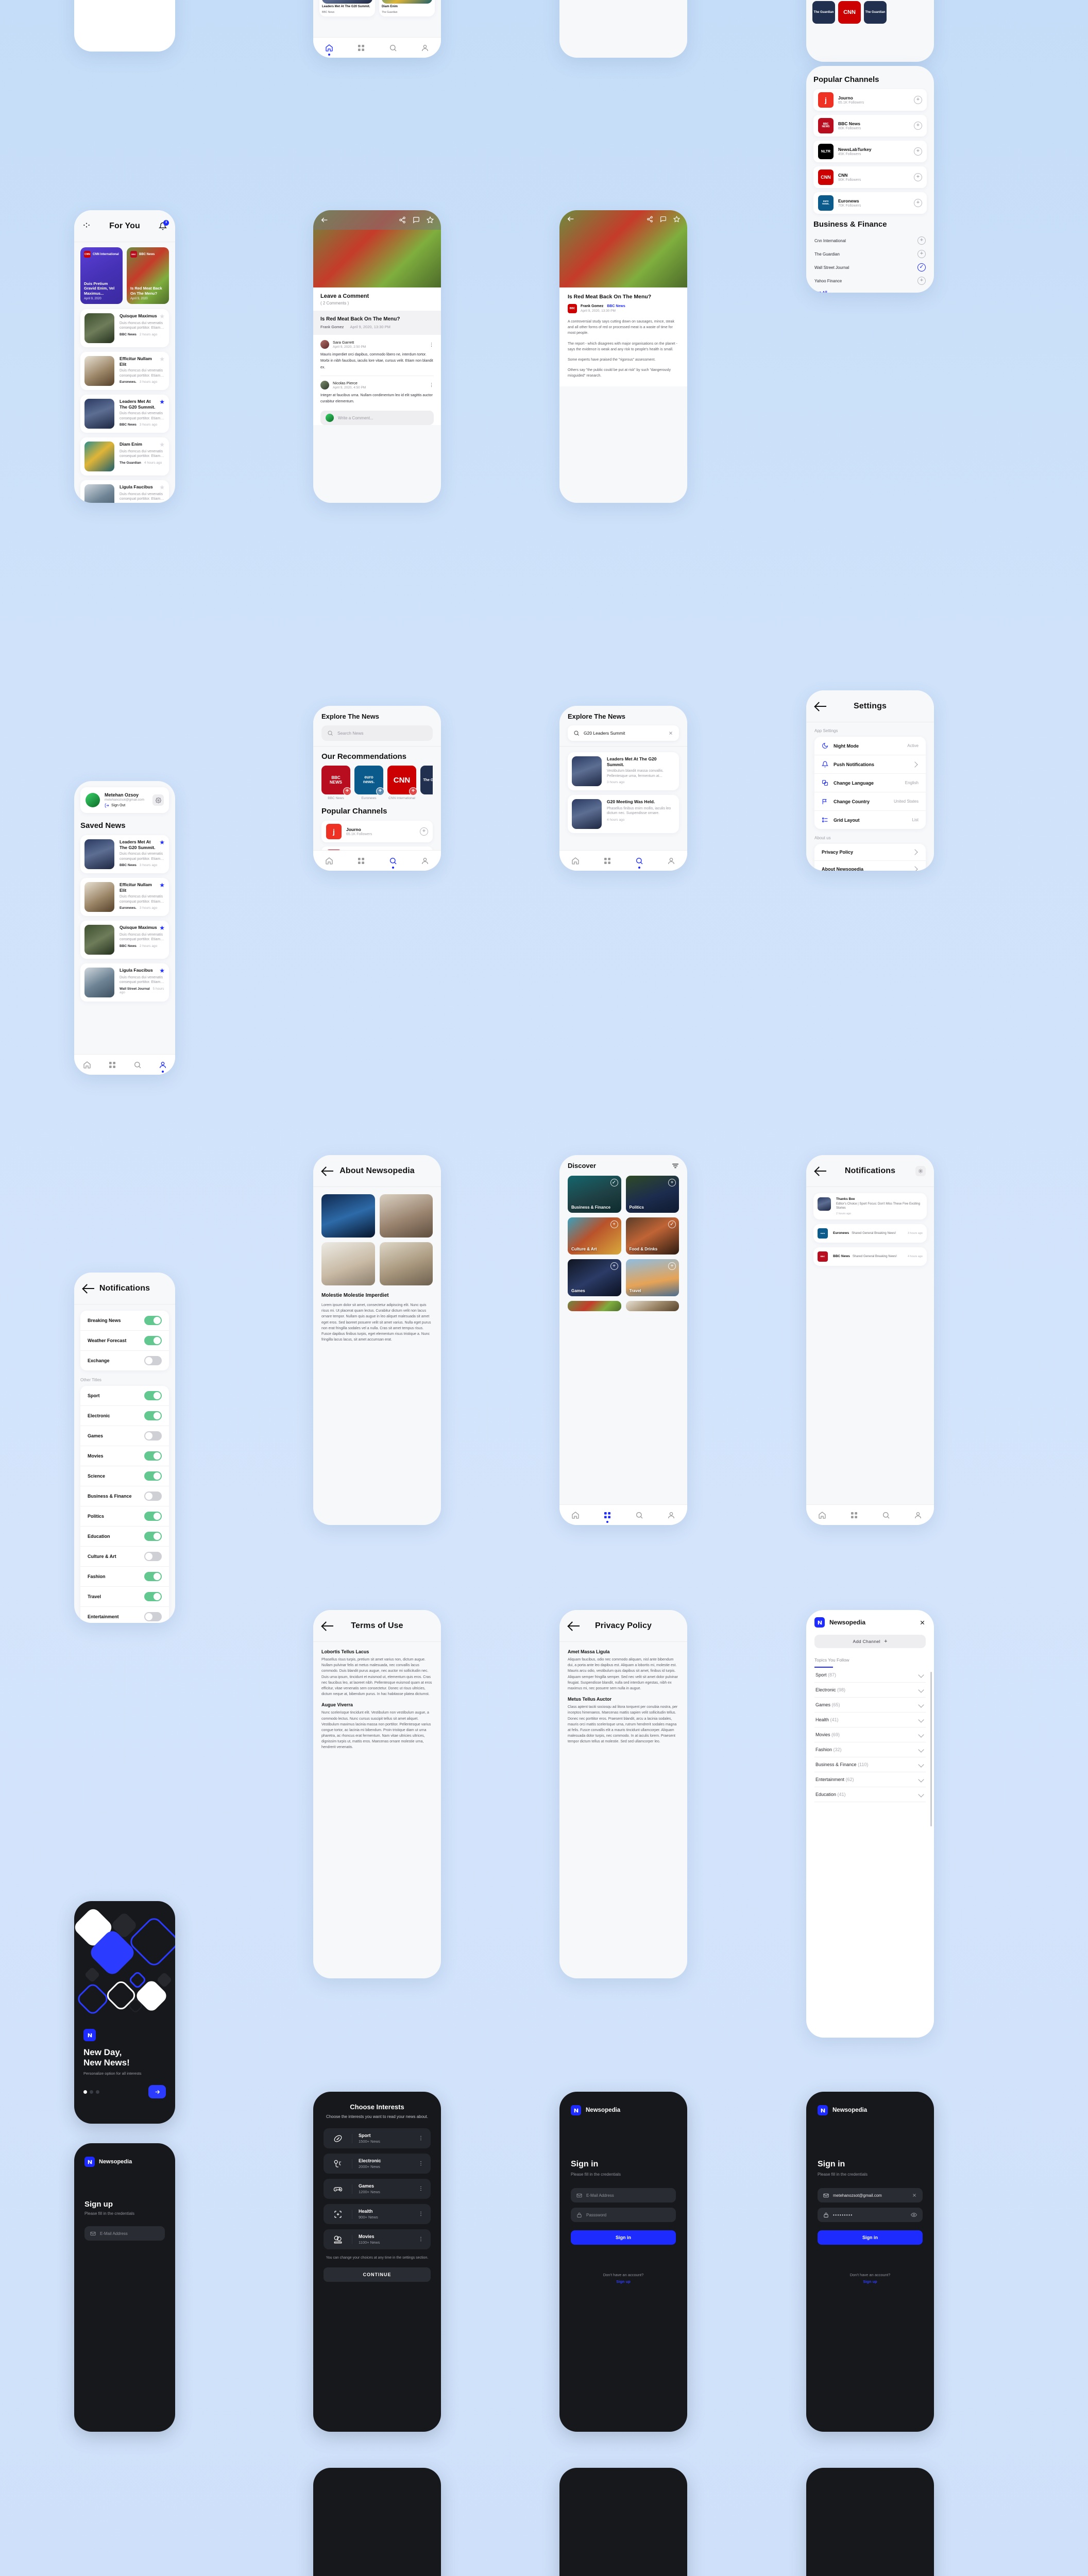  I want to click on filter-icon, so click(675, 1166).